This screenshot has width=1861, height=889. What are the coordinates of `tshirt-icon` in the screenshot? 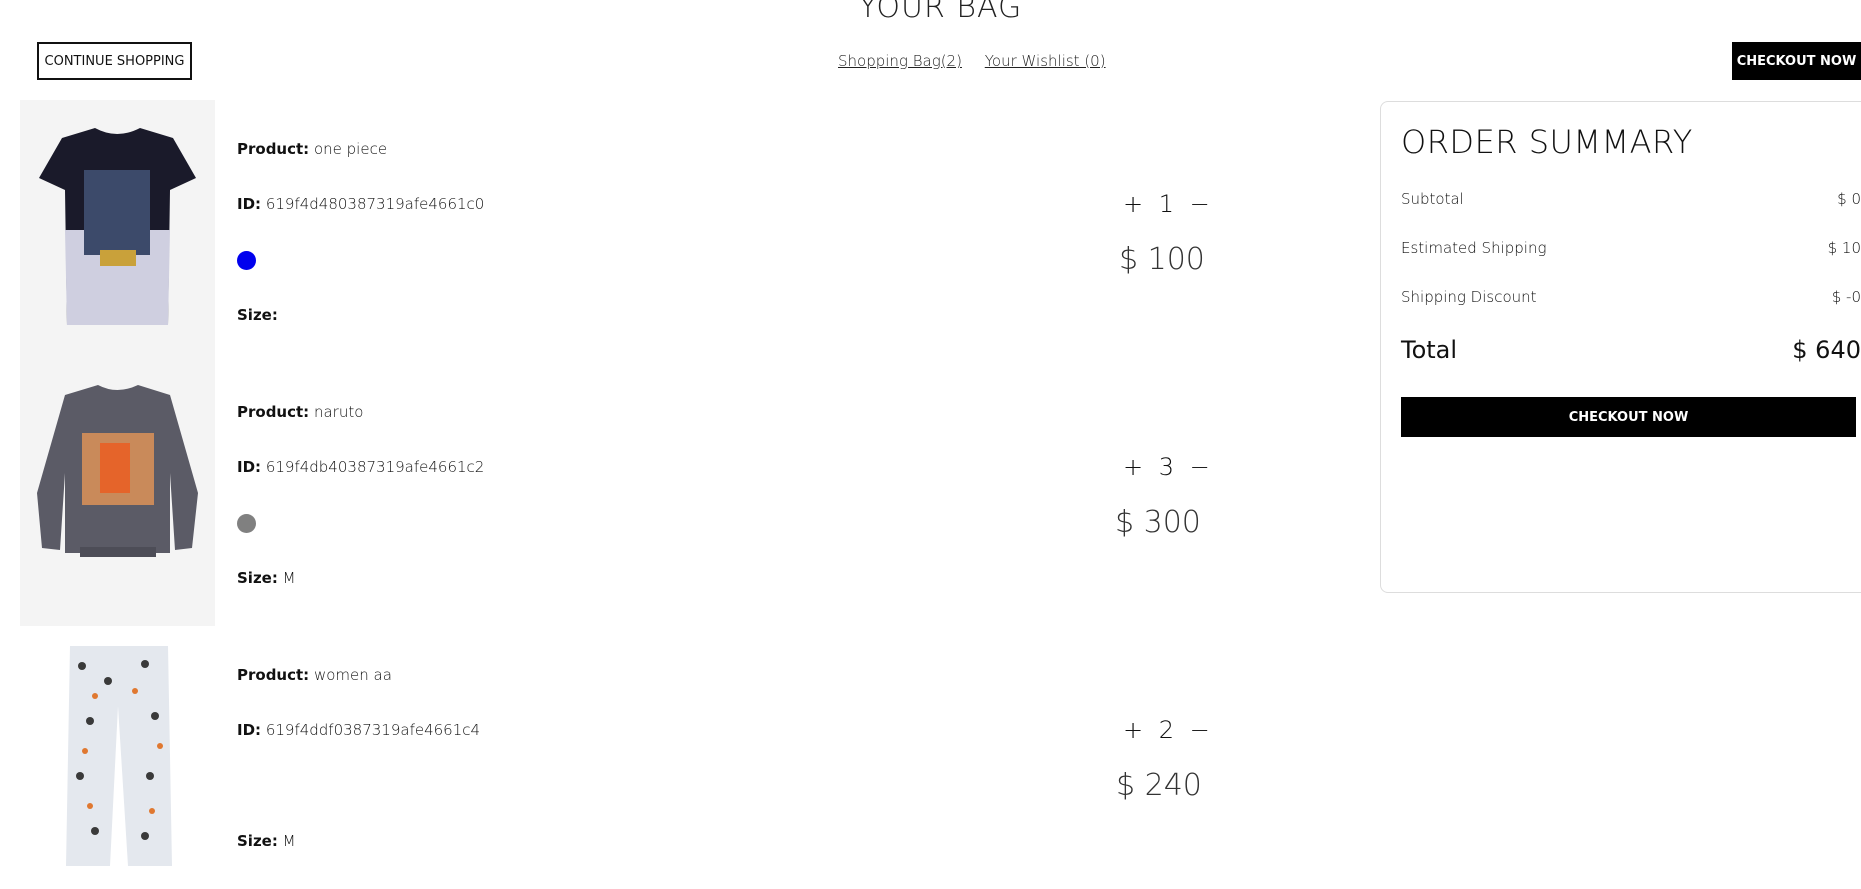 It's located at (117, 226).